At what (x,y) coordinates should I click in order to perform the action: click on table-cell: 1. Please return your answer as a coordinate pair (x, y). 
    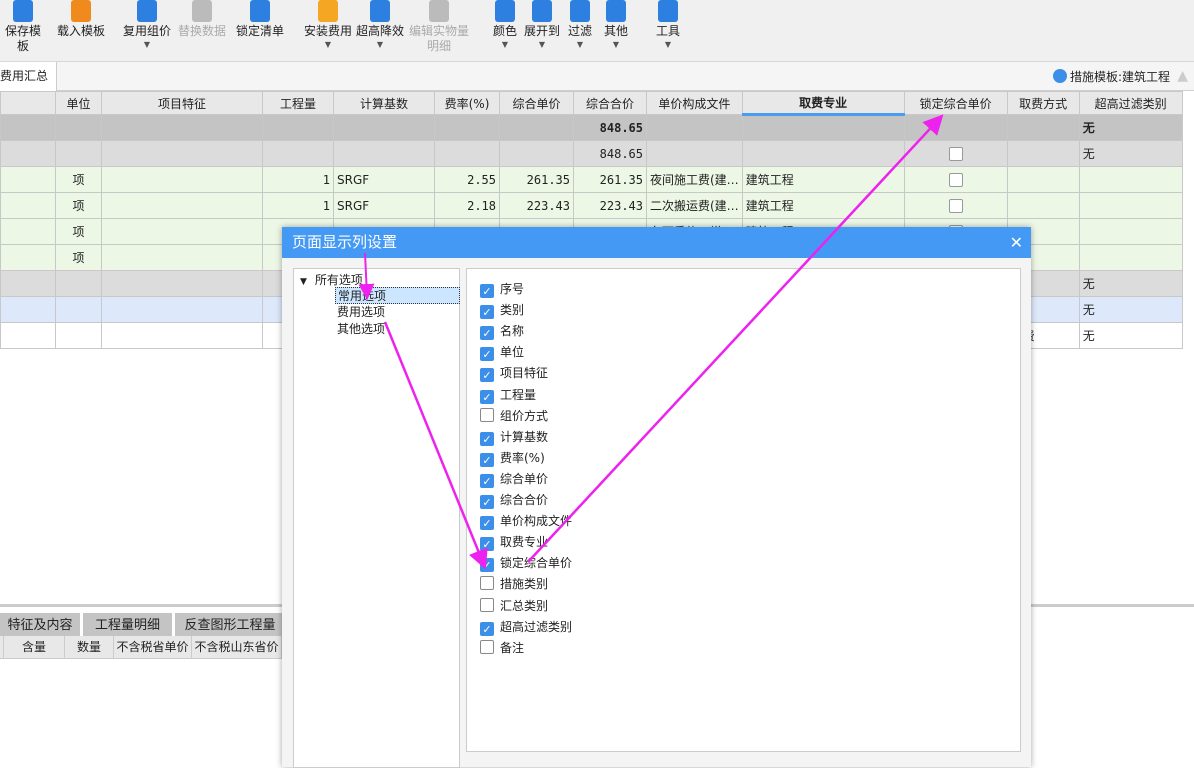
    Looking at the image, I should click on (298, 205).